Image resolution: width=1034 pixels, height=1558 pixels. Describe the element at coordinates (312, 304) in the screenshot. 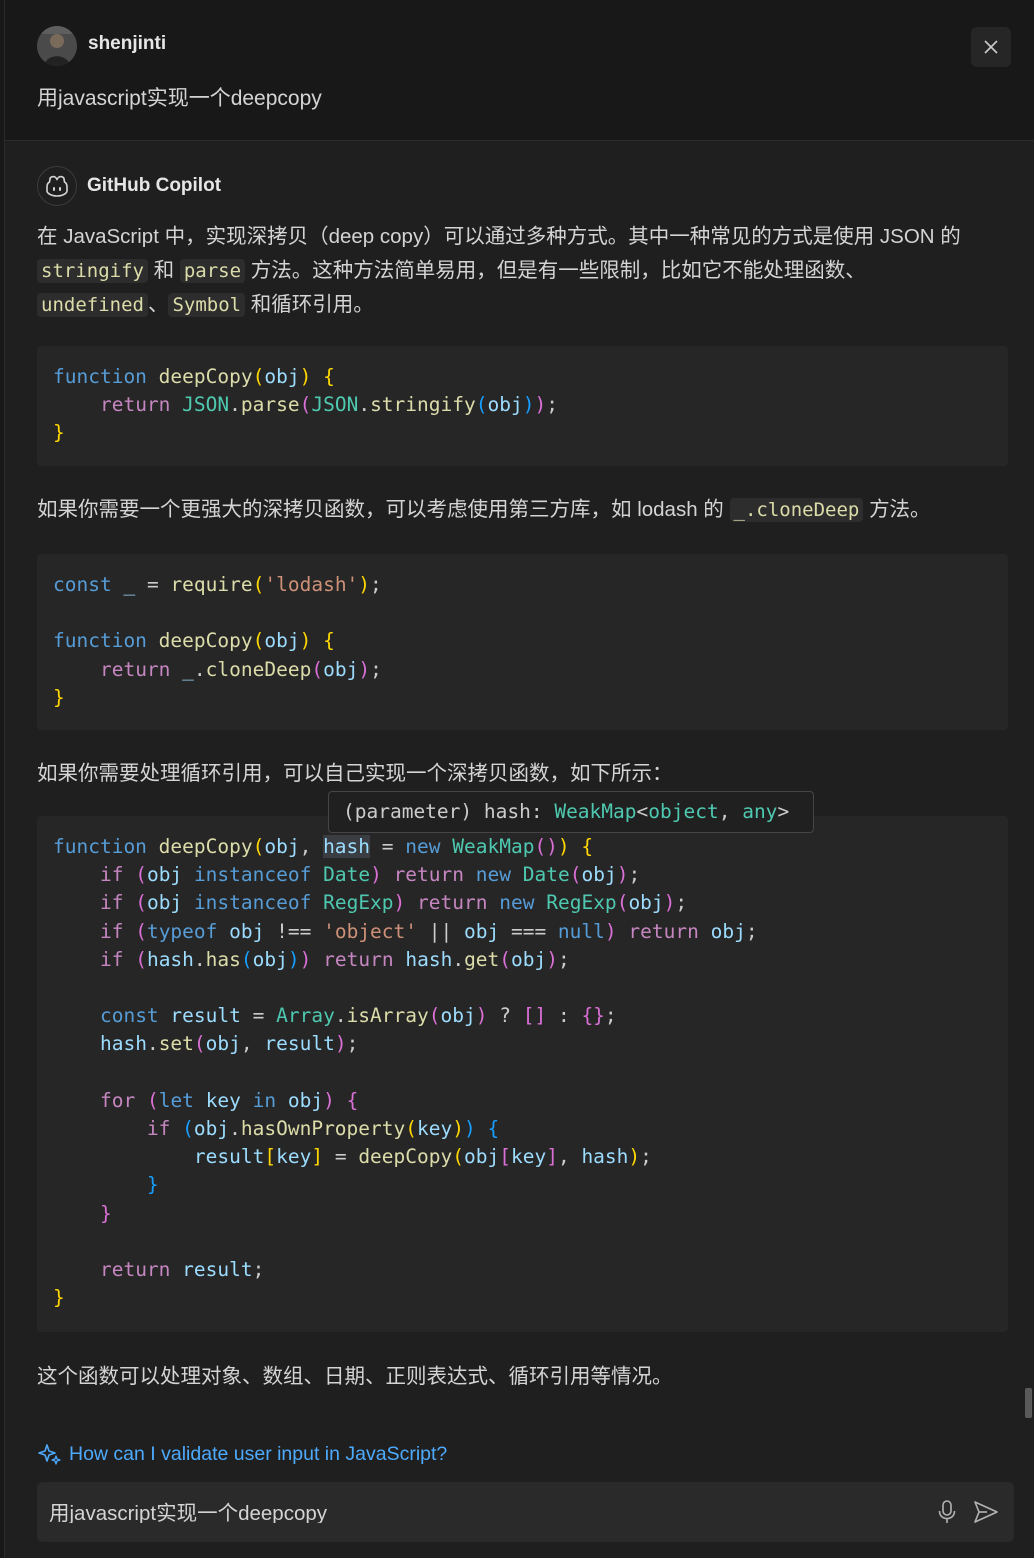

I see `p1-text-e: 和循环引用。` at that location.